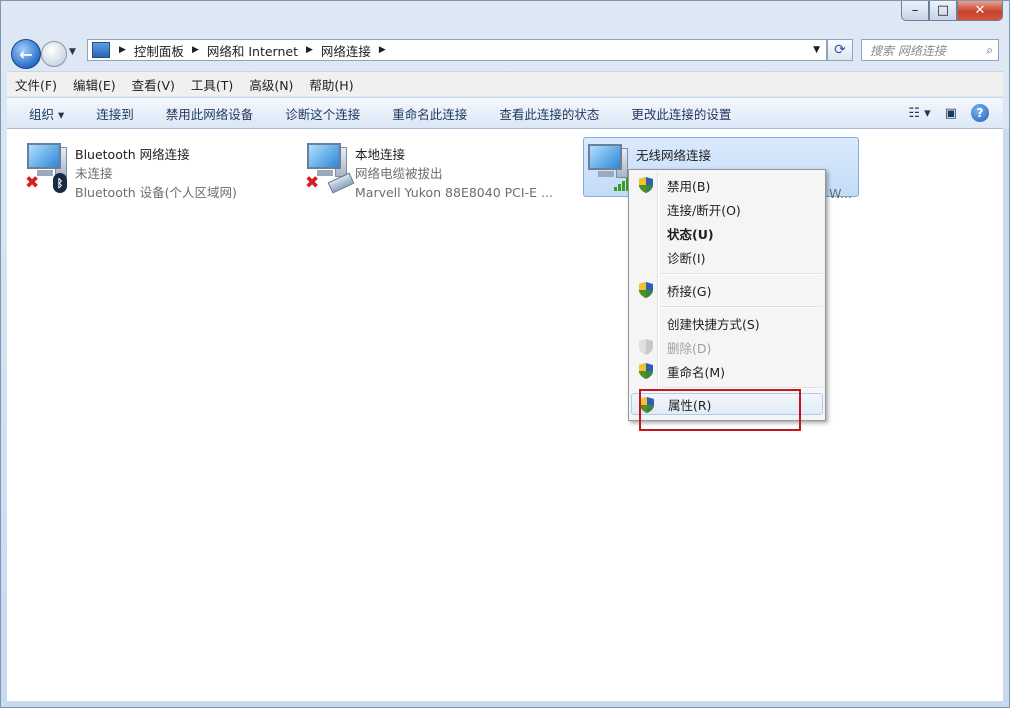 This screenshot has width=1010, height=708. I want to click on view-options-icon: ☷ ▾, so click(919, 113).